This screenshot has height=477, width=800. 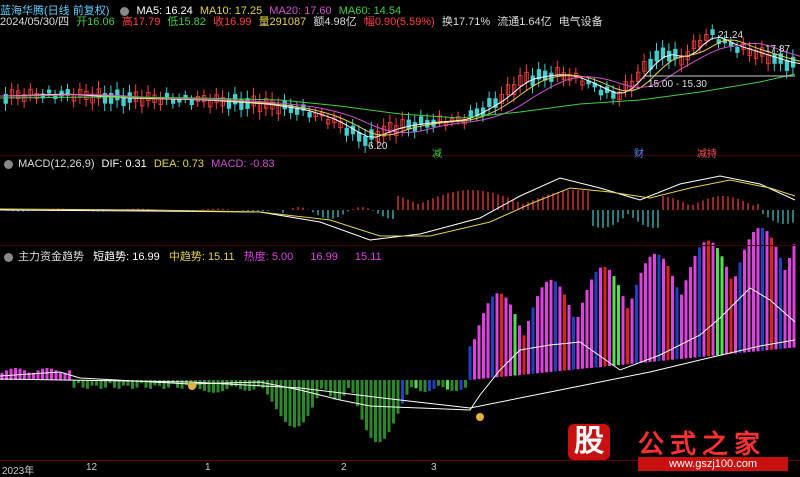 What do you see at coordinates (201, 257) in the screenshot?
I see `trend-mid: 中趋势: 15.11` at bounding box center [201, 257].